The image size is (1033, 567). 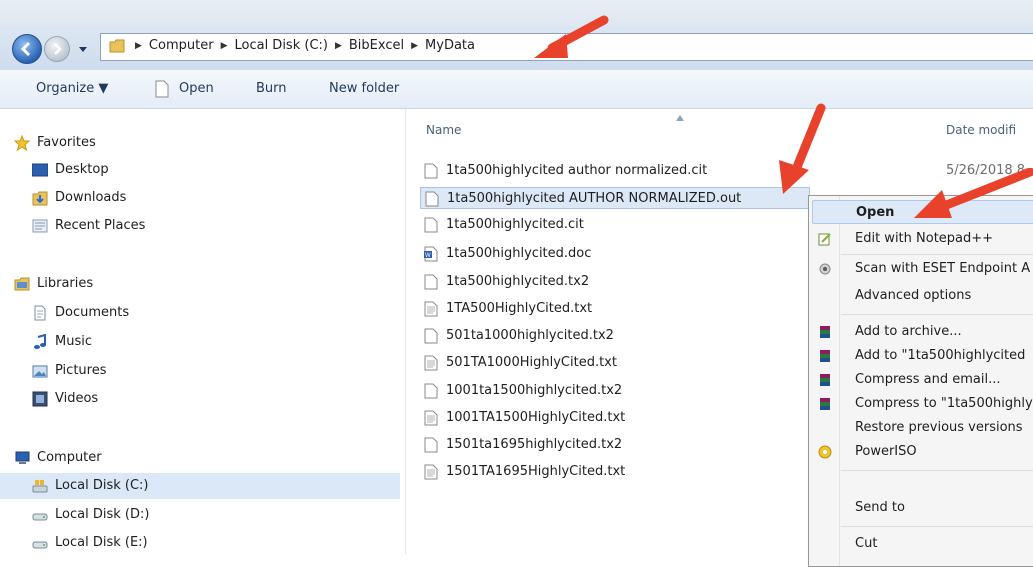 I want to click on forward-arrow-icon, so click(x=58, y=49).